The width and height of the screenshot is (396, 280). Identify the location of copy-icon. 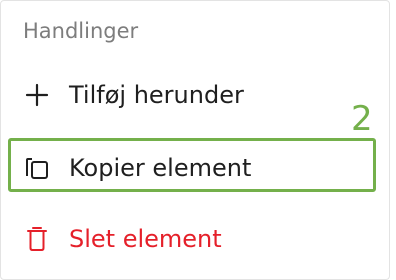
(37, 168).